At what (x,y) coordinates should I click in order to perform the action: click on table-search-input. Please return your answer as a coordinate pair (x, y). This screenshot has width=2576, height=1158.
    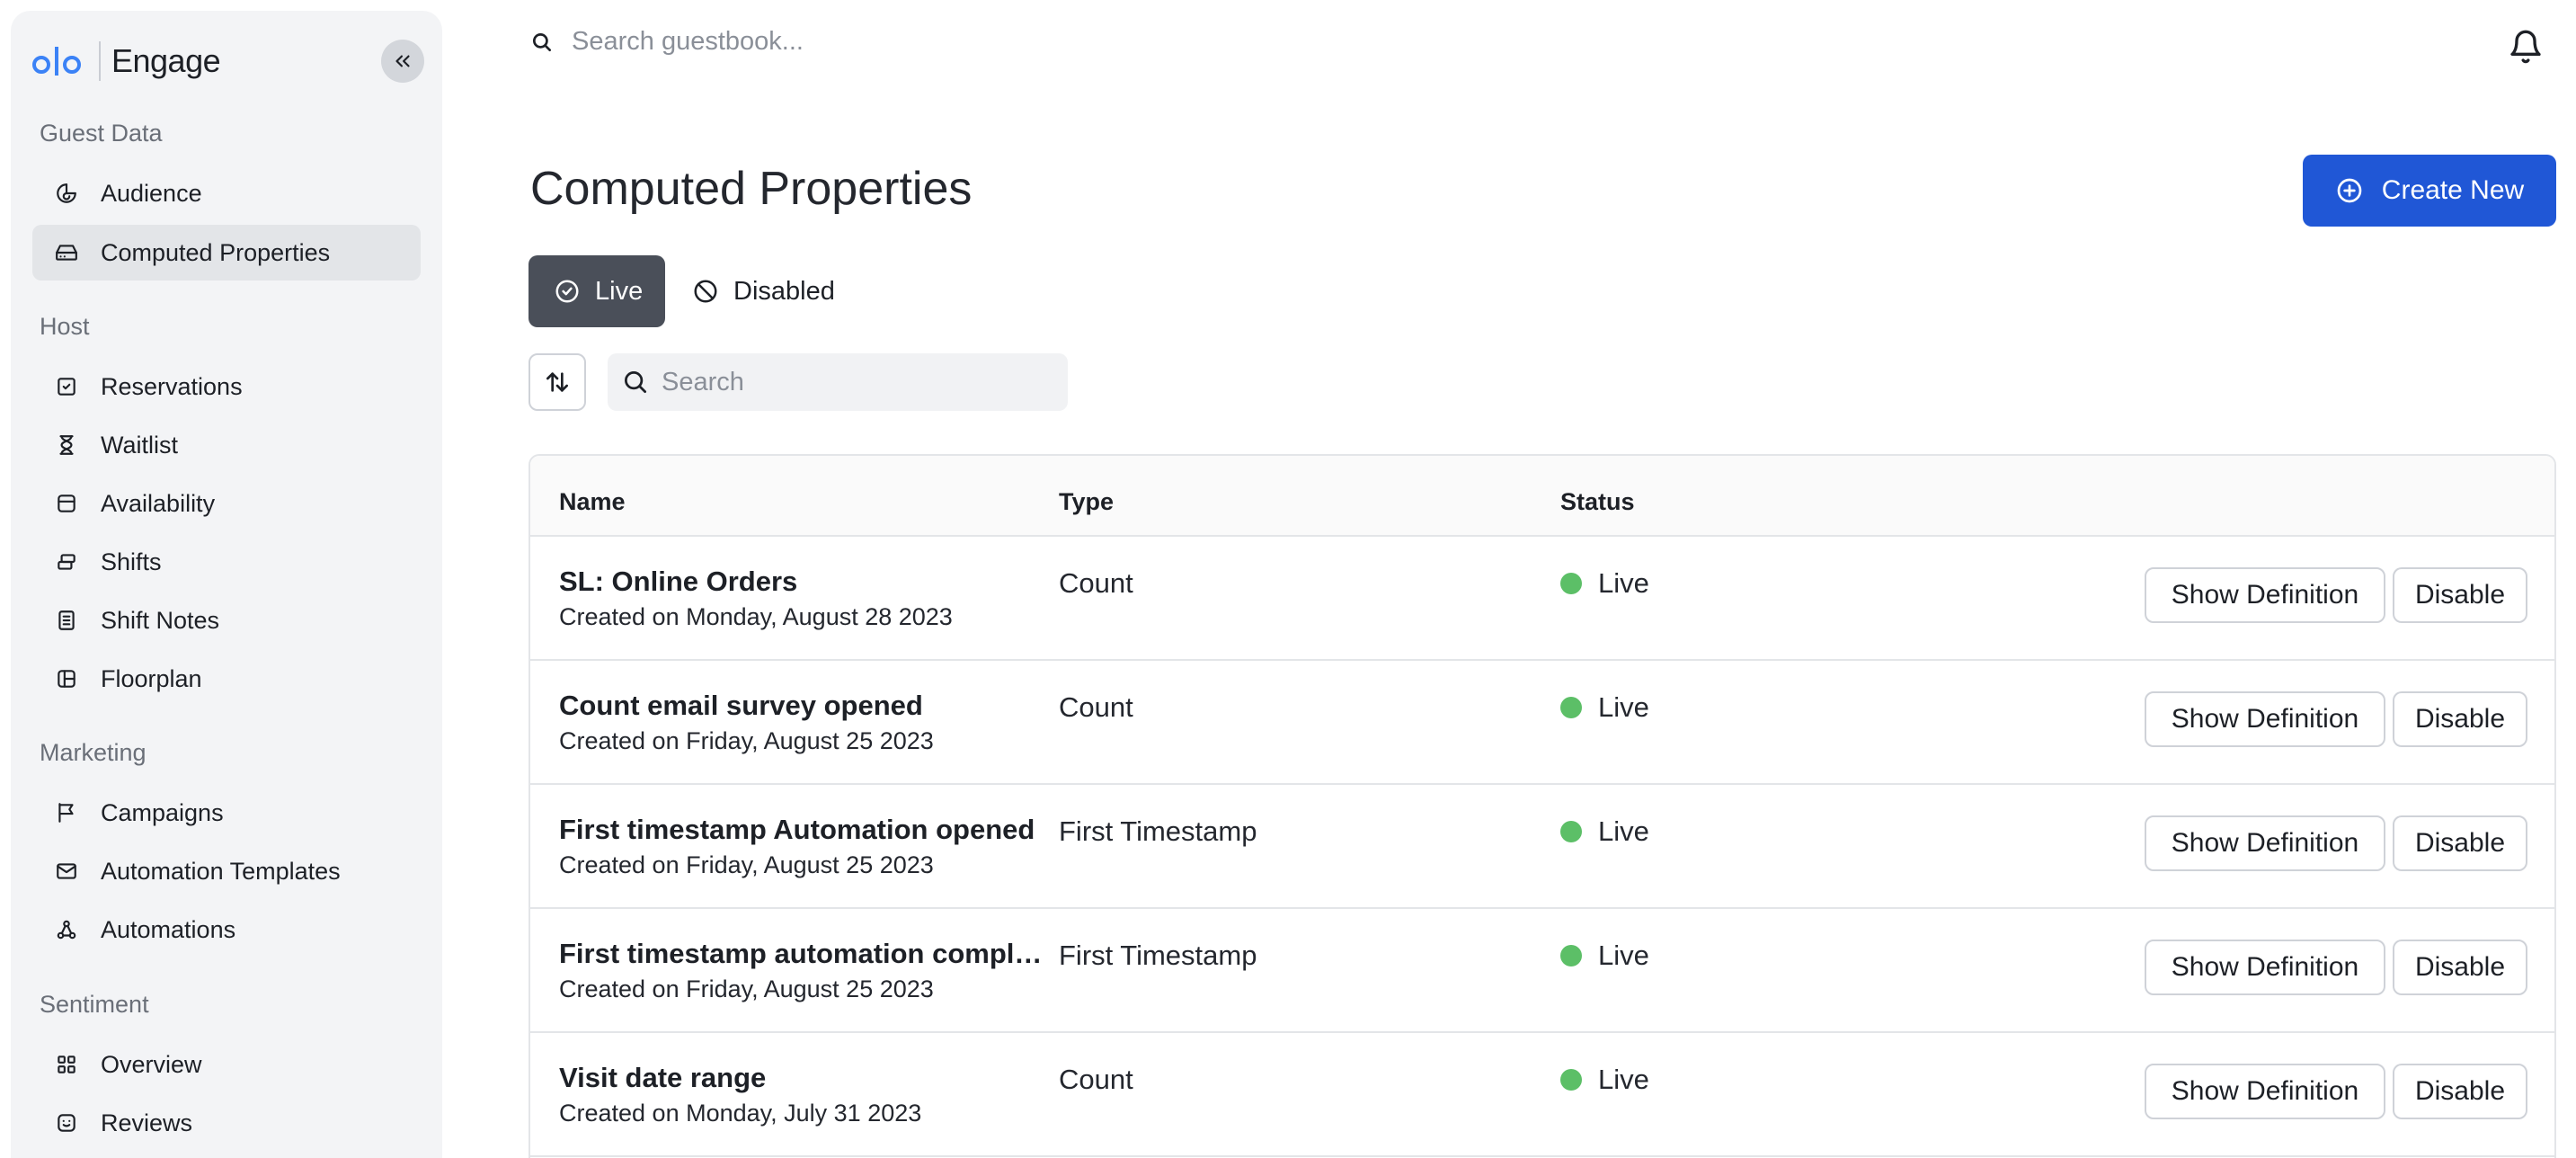
    Looking at the image, I should click on (850, 382).